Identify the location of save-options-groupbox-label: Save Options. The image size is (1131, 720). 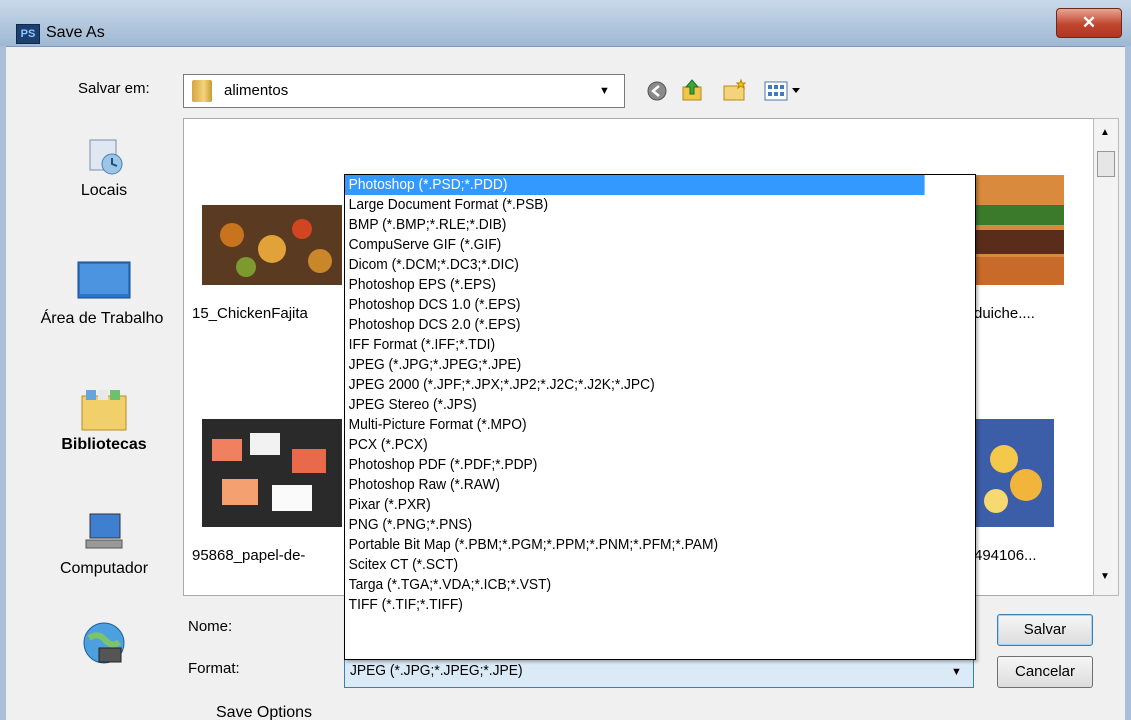
(264, 712).